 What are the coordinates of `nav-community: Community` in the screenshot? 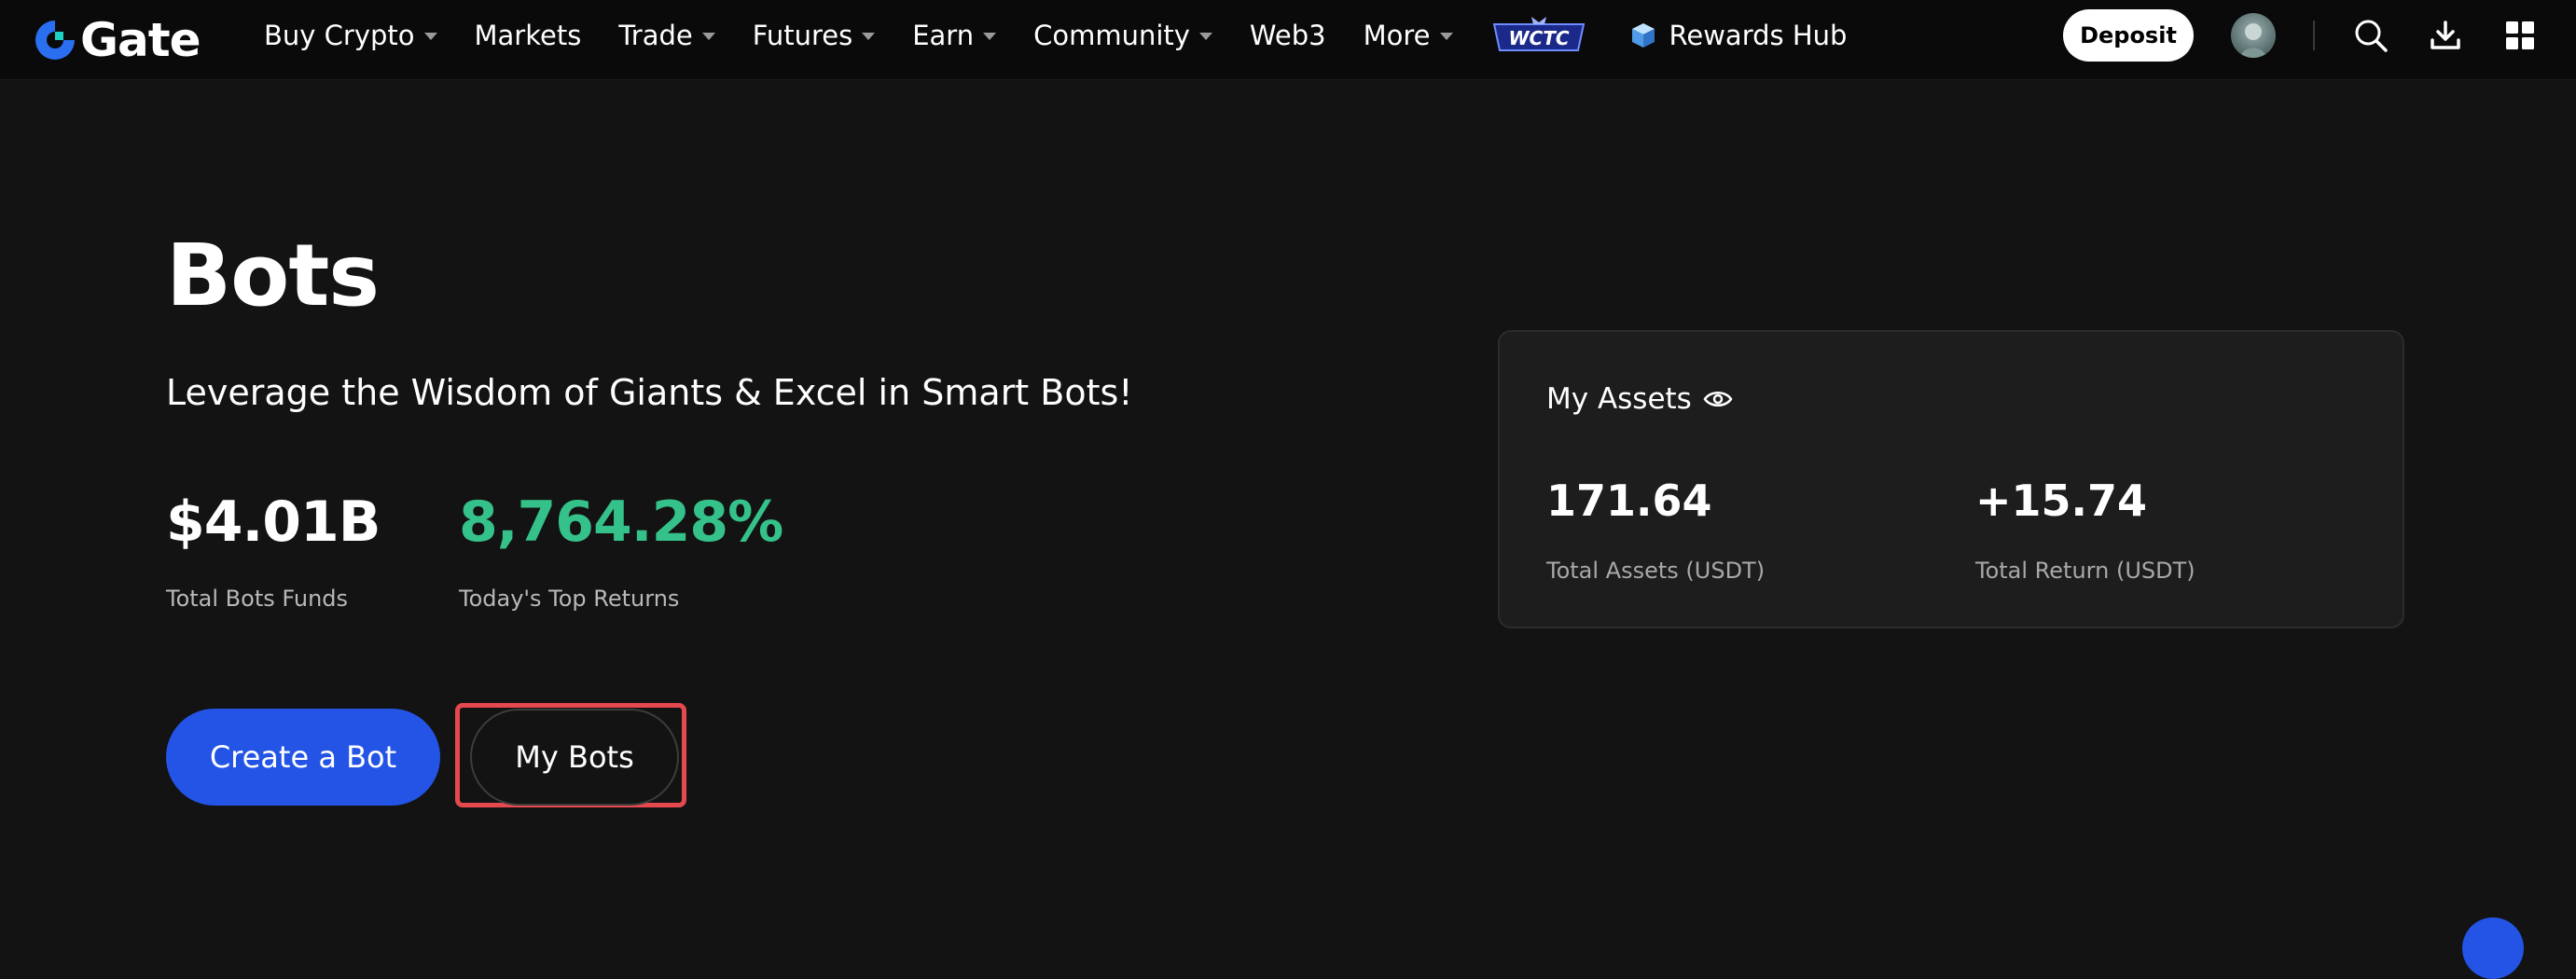 It's located at (1122, 35).